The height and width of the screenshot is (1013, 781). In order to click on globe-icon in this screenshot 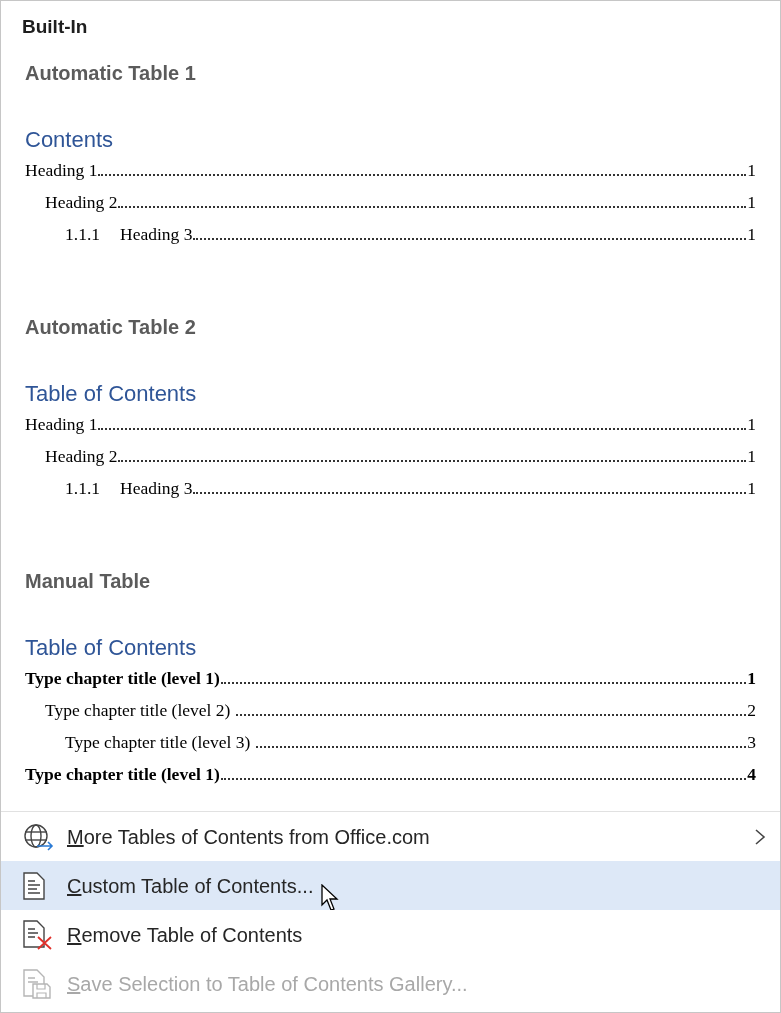, I will do `click(39, 836)`.